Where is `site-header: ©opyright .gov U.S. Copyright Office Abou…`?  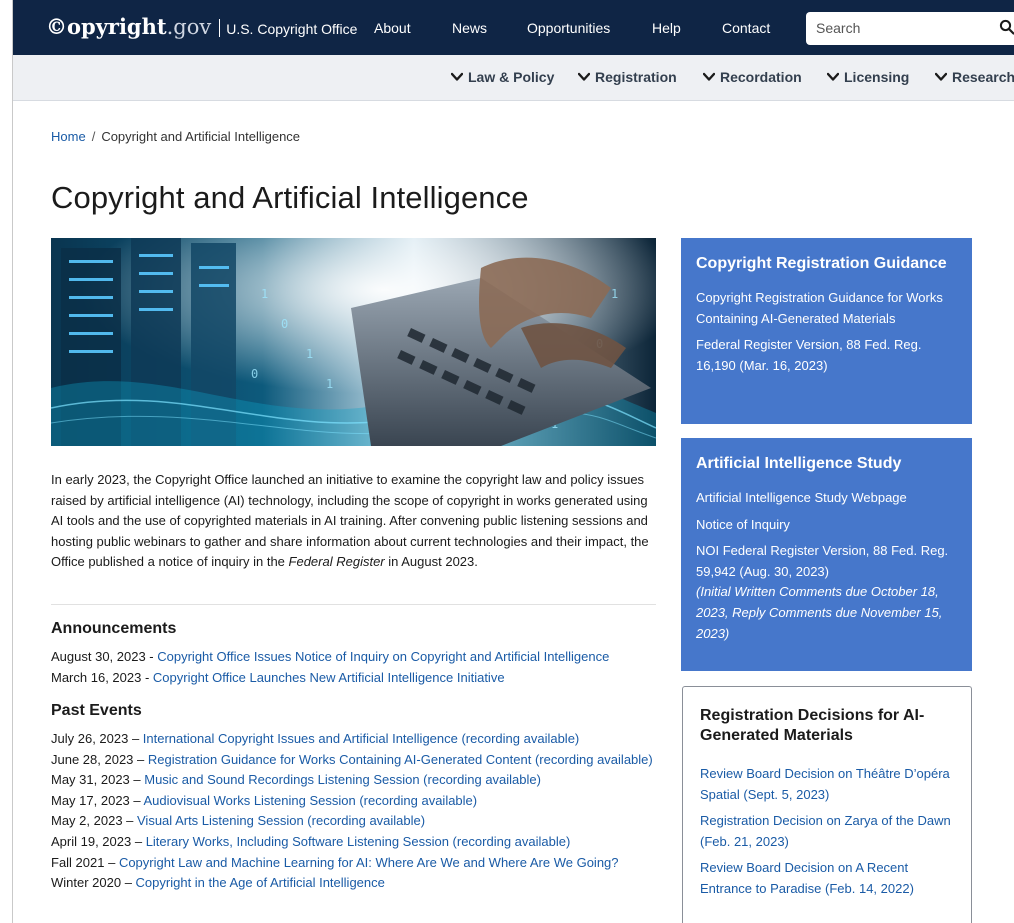
site-header: ©opyright .gov U.S. Copyright Office Abou… is located at coordinates (513, 27).